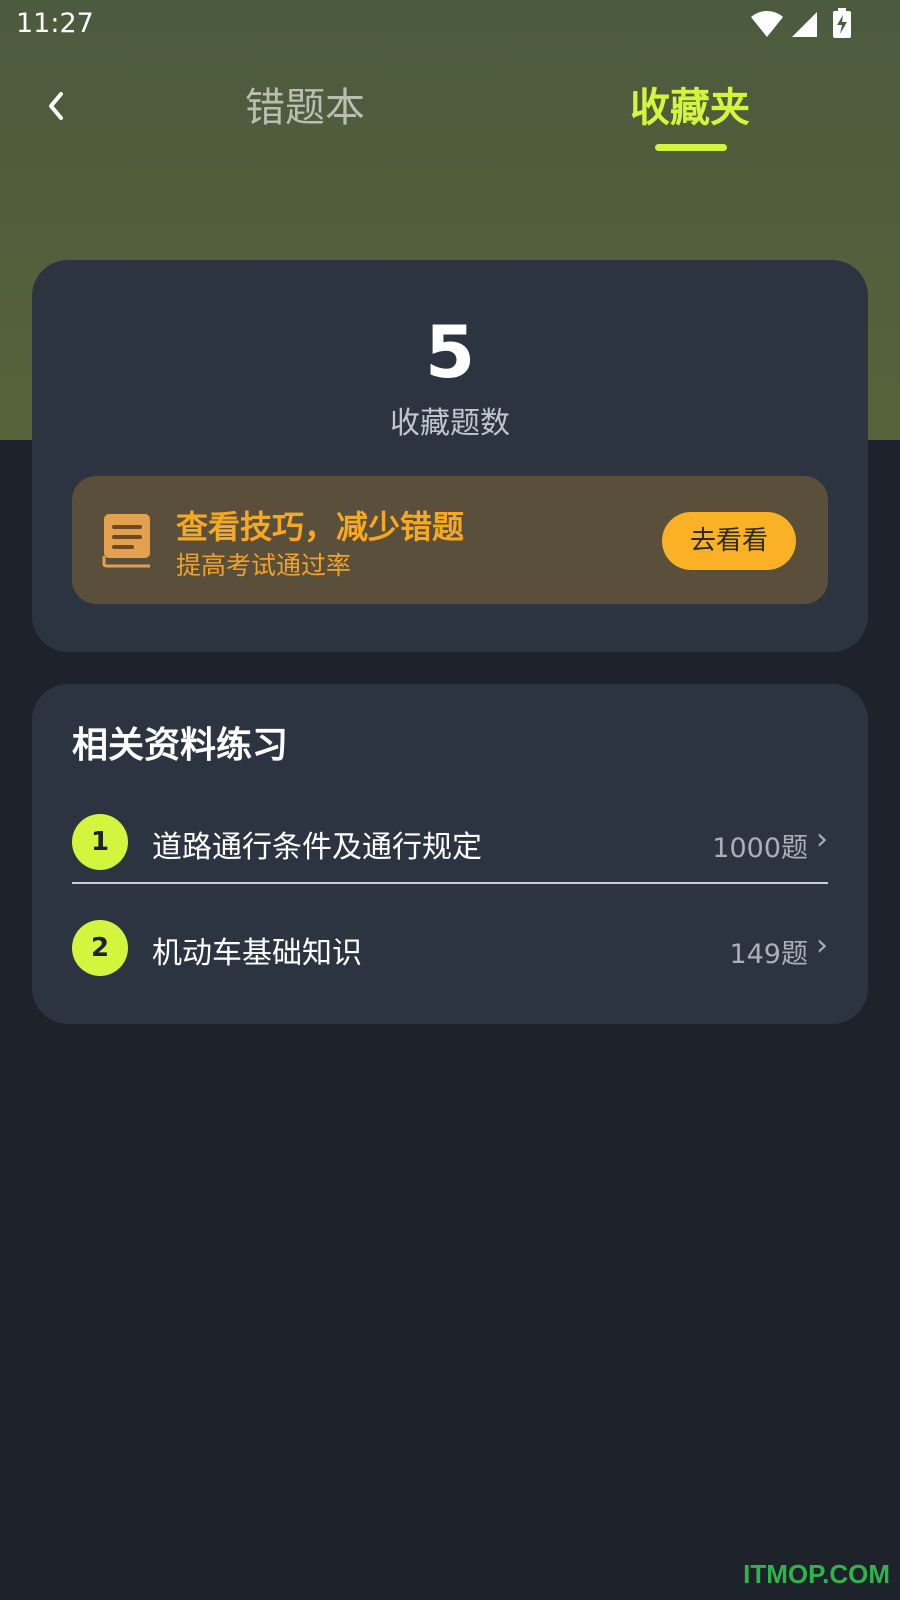 Image resolution: width=900 pixels, height=1600 pixels. I want to click on tab-mistake-book: 错题本, so click(305, 108).